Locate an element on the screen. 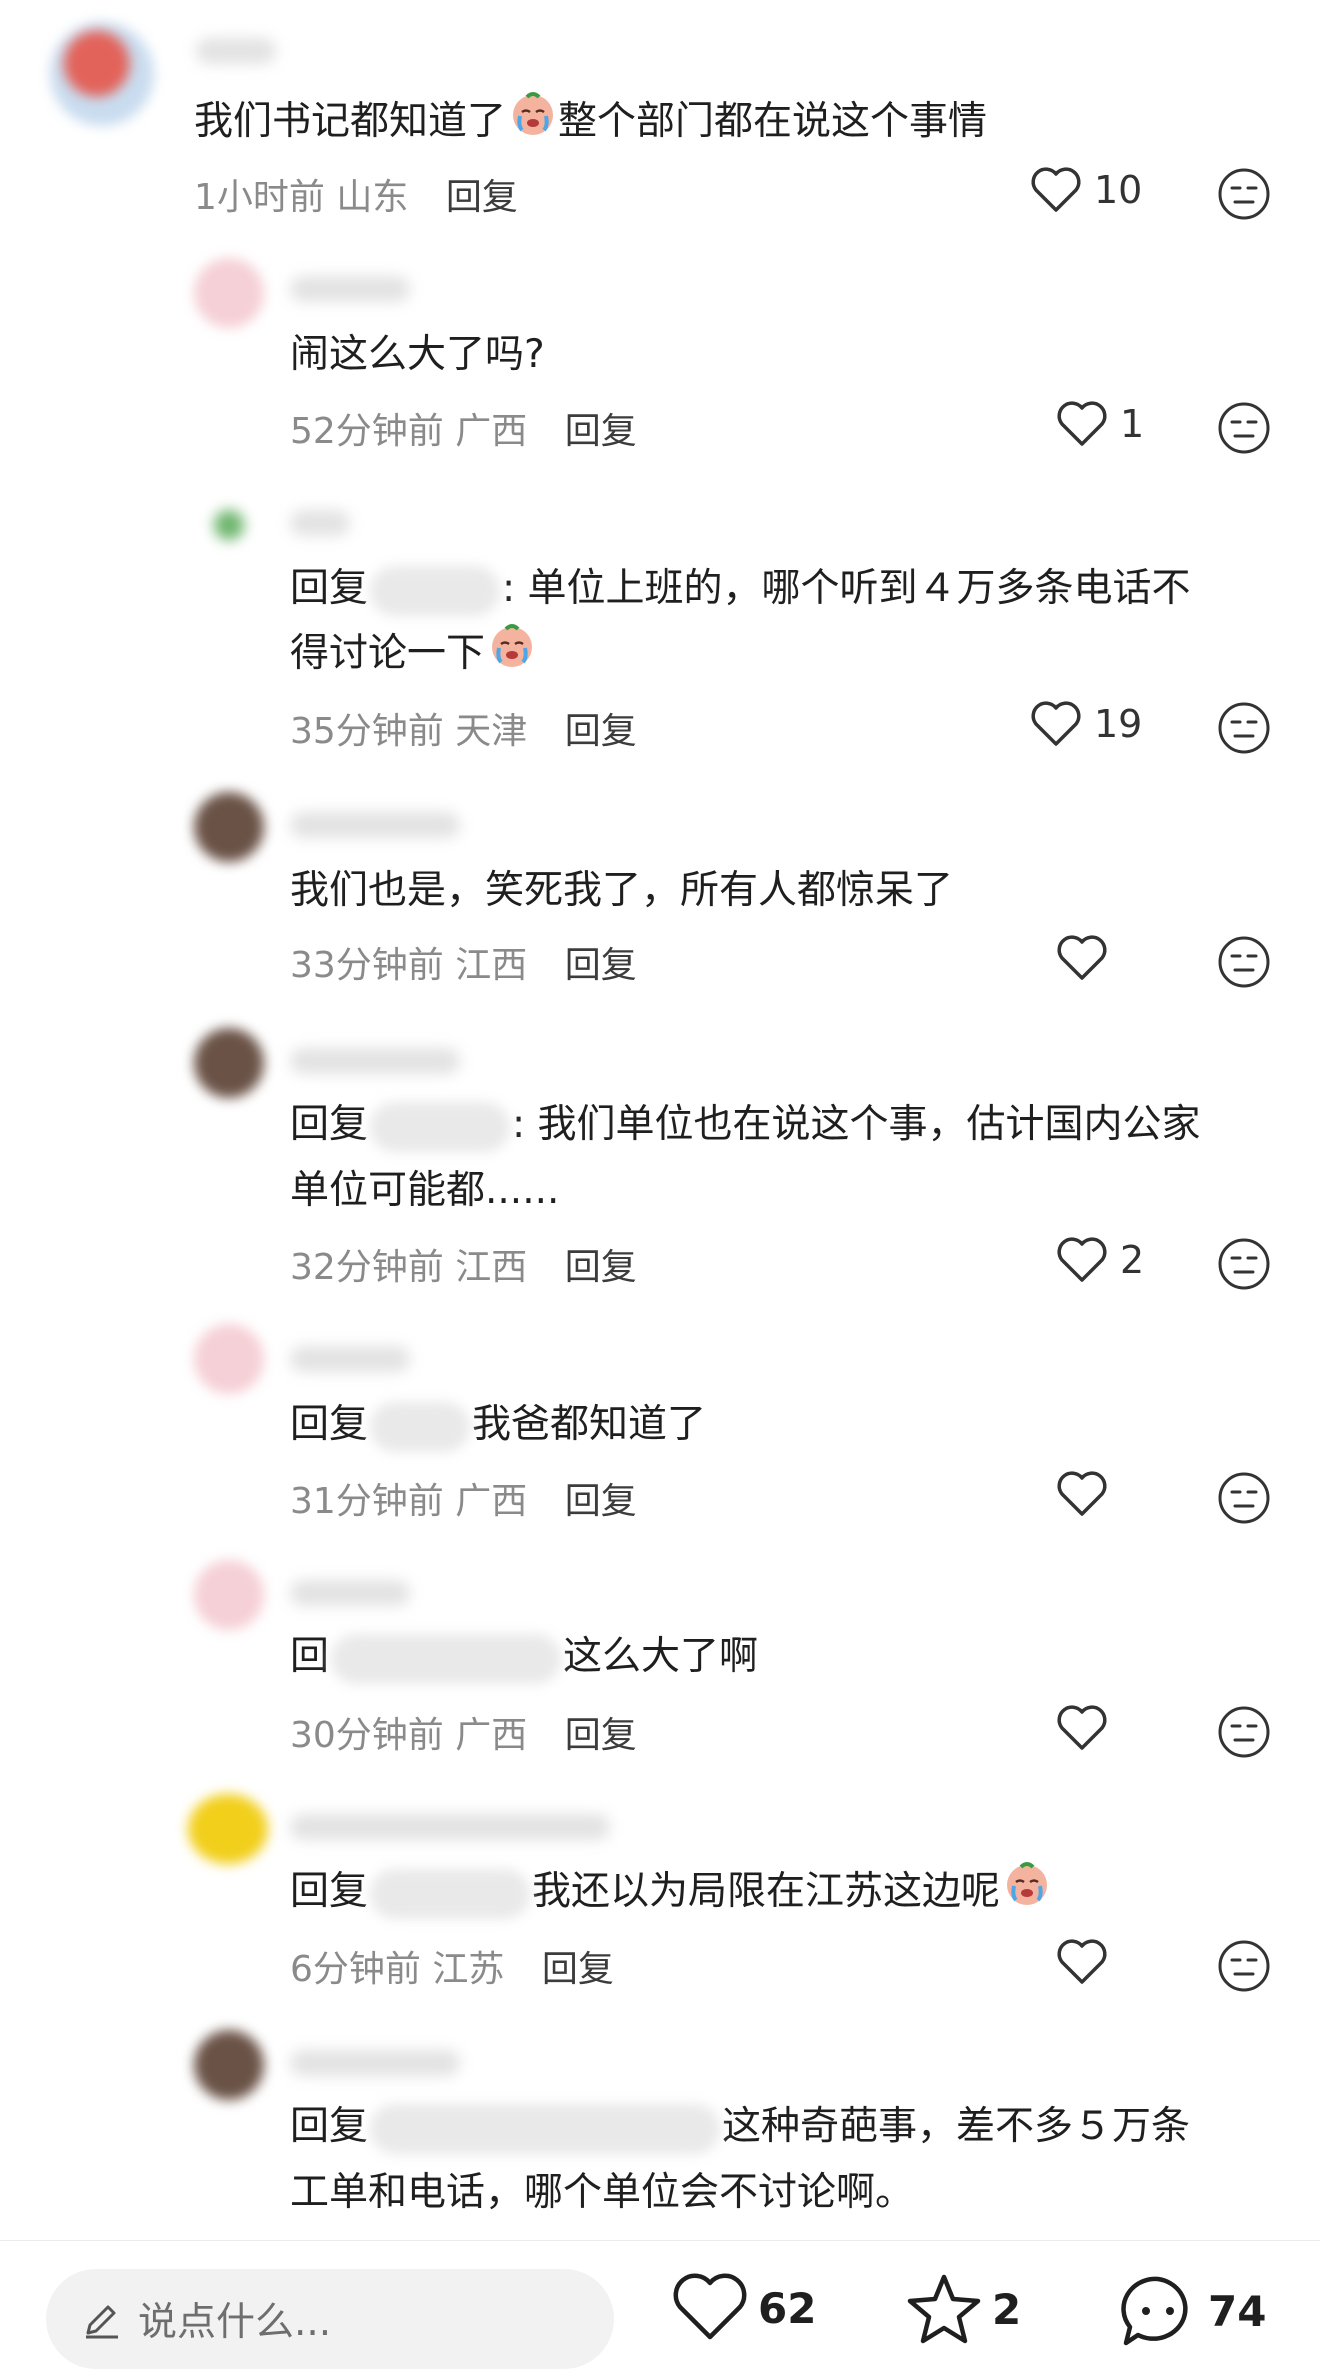  bottom-action-bar: 说点什么... 62 2 74 is located at coordinates (660, 2304).